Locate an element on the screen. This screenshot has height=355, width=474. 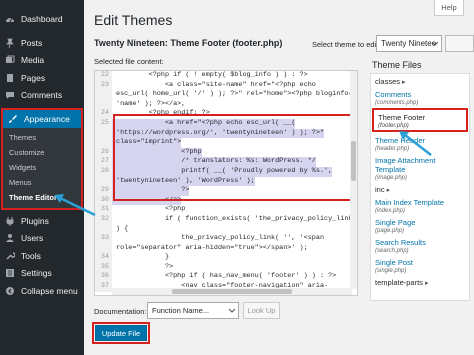
code-line: 25 <a href="<?php echo esc_url( __( is located at coordinates (226, 123).